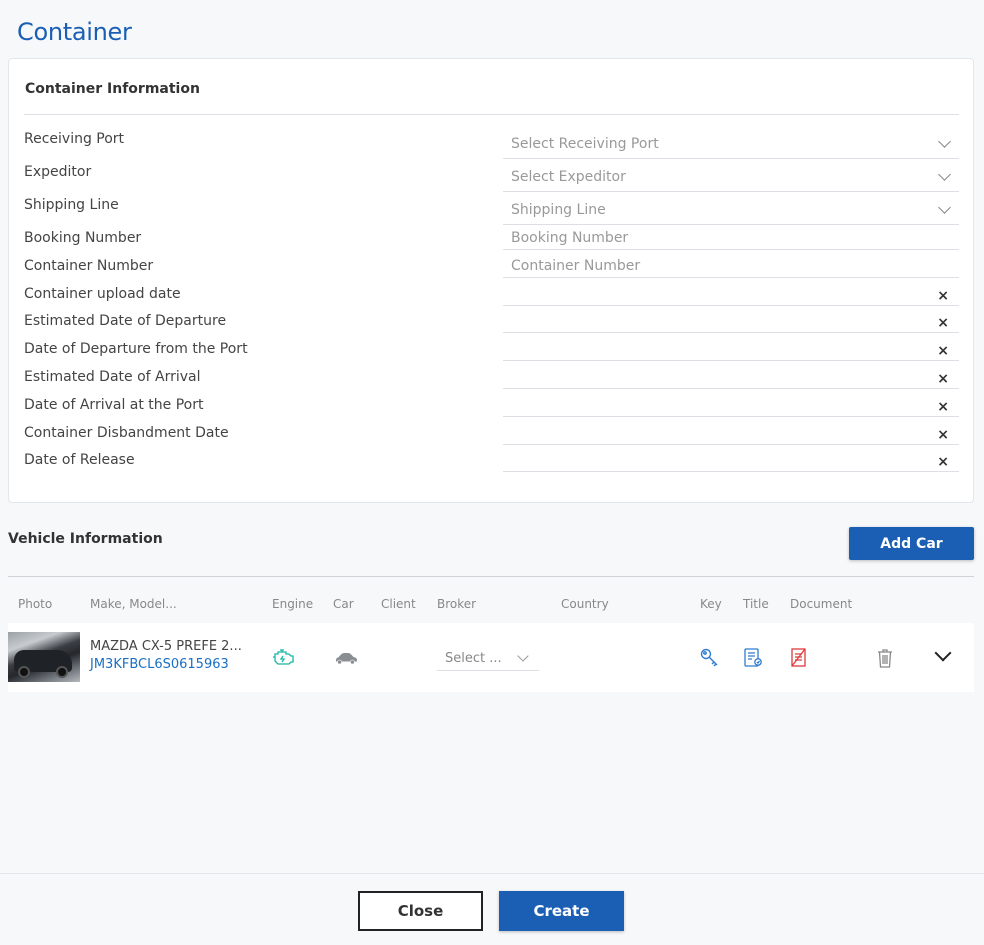  I want to click on receiving-port-placeholder: Select Receiving Port, so click(585, 144).